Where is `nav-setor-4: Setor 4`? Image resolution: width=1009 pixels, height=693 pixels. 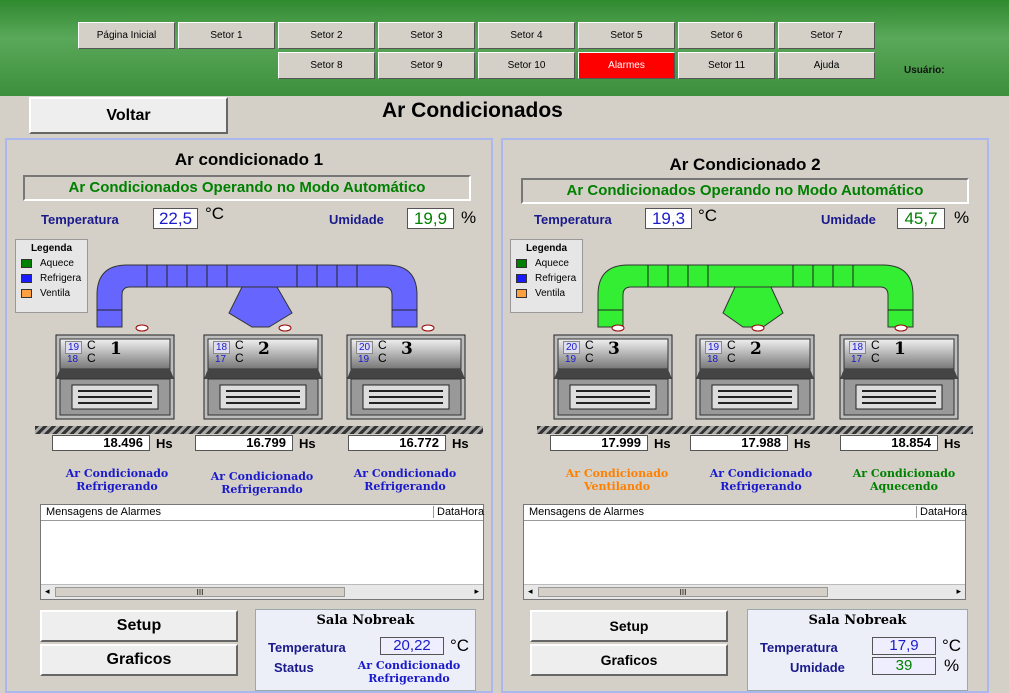 nav-setor-4: Setor 4 is located at coordinates (526, 35).